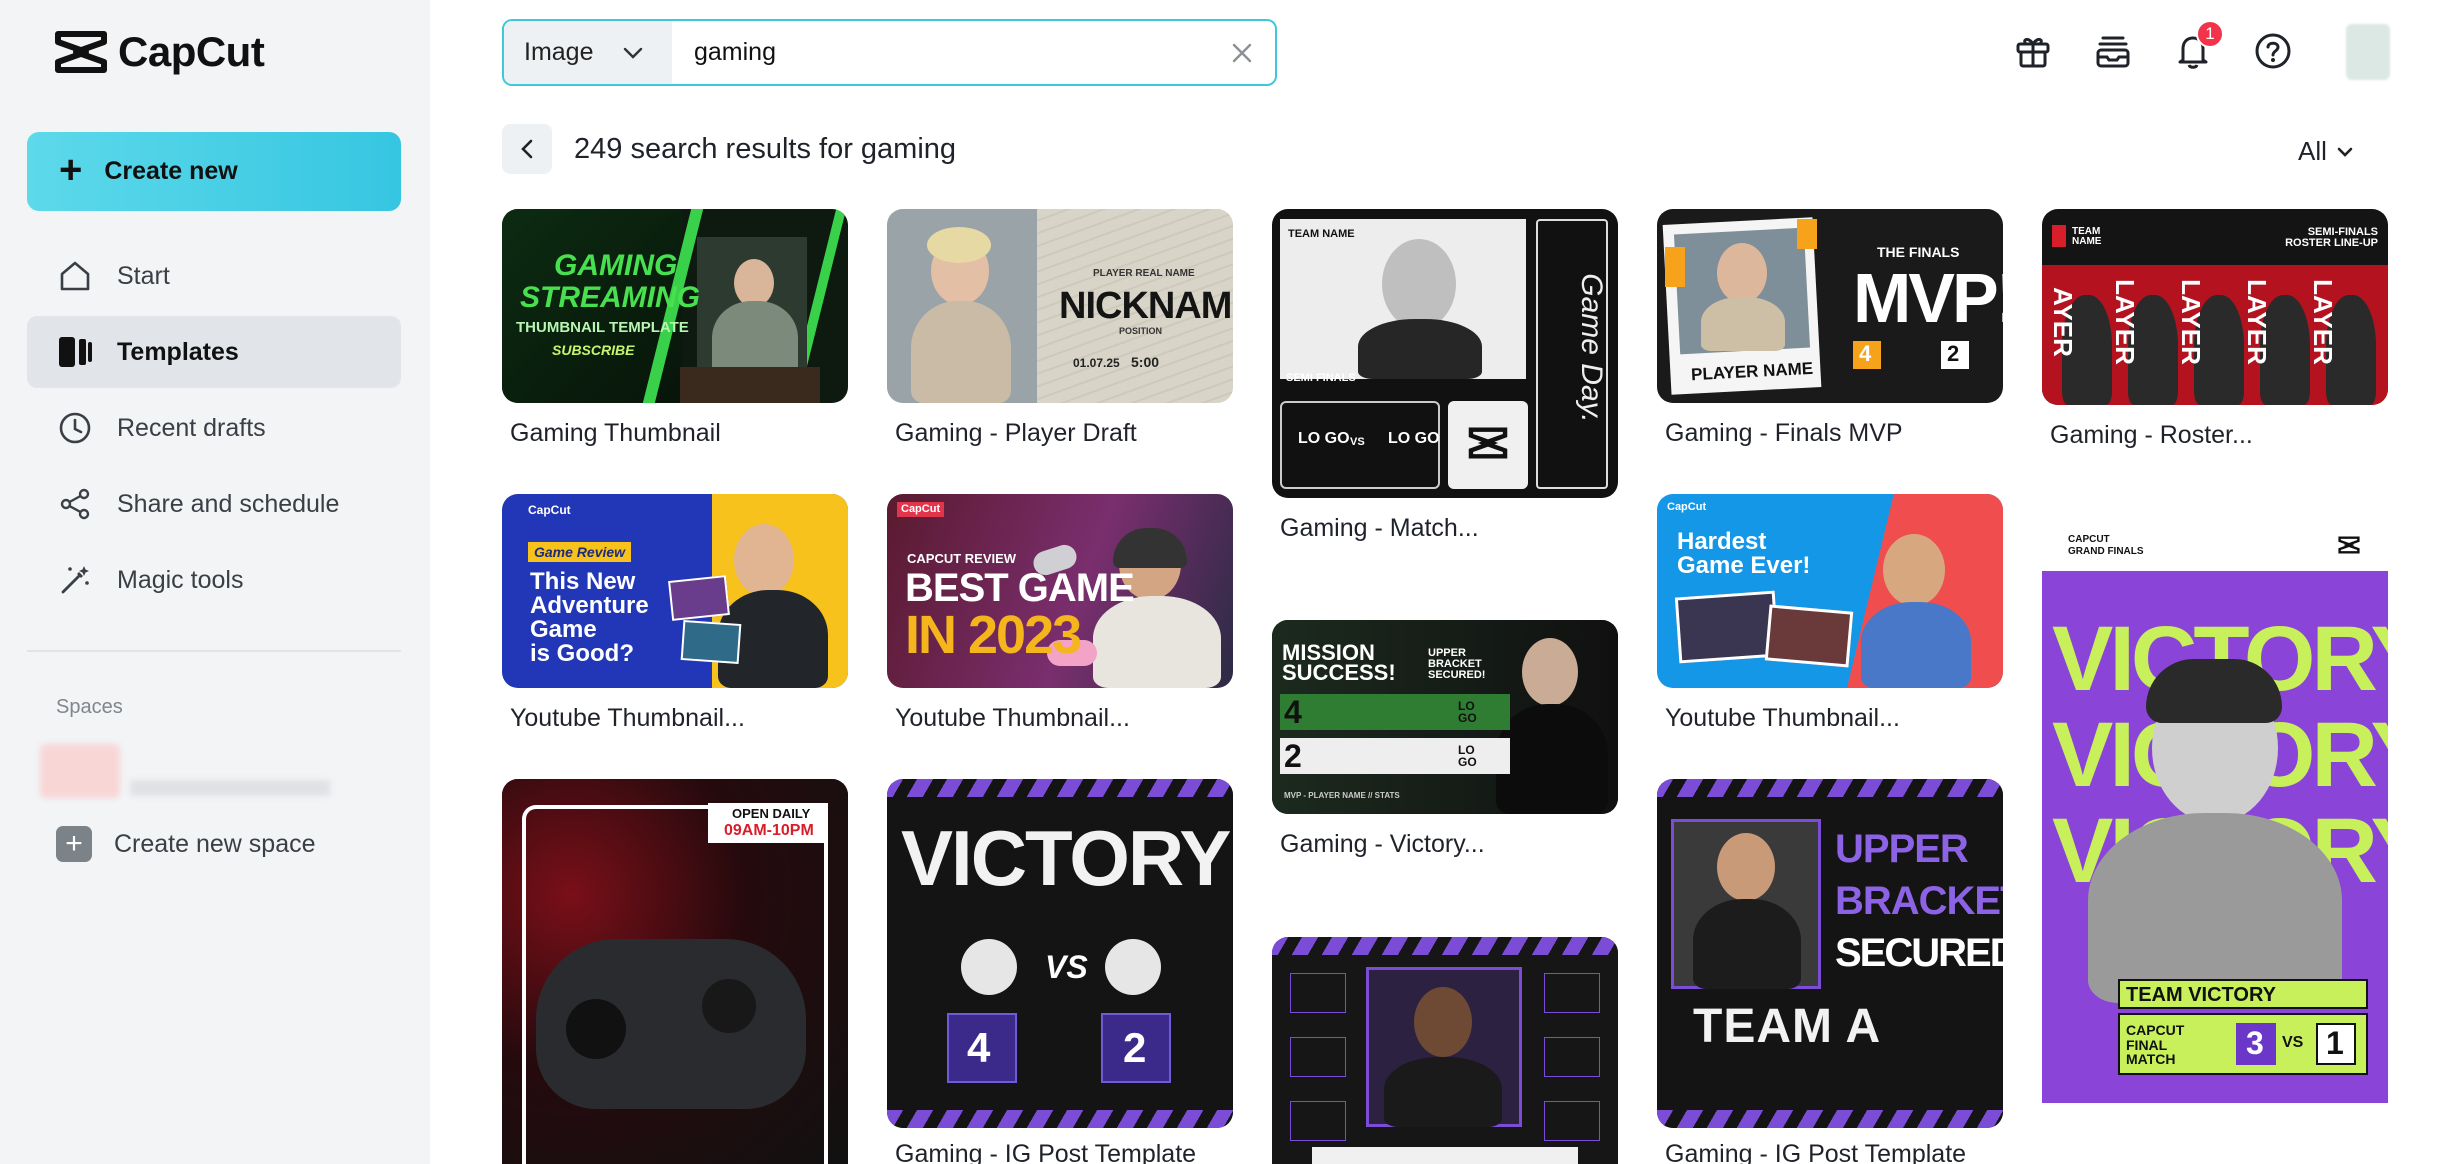 This screenshot has height=1164, width=2448. Describe the element at coordinates (180, 579) in the screenshot. I see `sidebar-item-label: Magic tools` at that location.